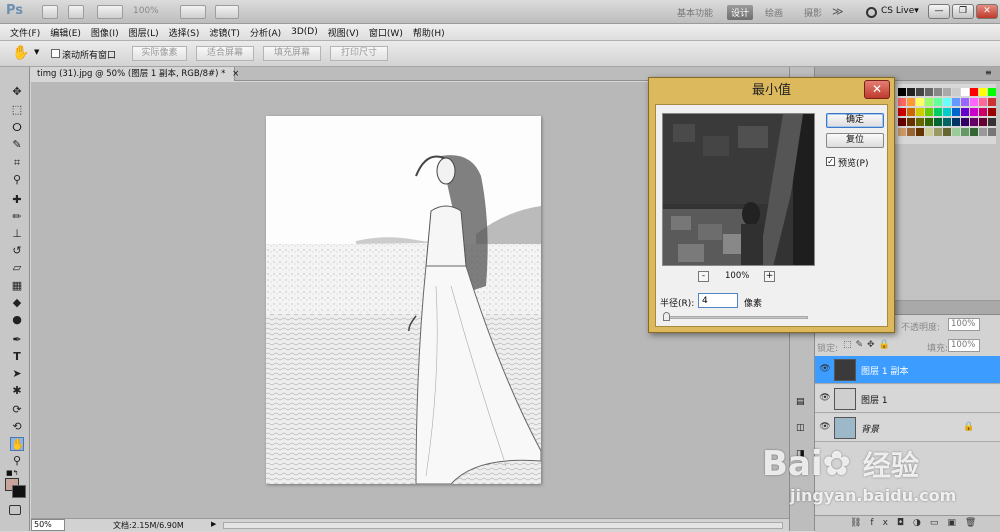 The width and height of the screenshot is (1000, 532). I want to click on eyedropper-tool-icon: ⚲, so click(17, 180).